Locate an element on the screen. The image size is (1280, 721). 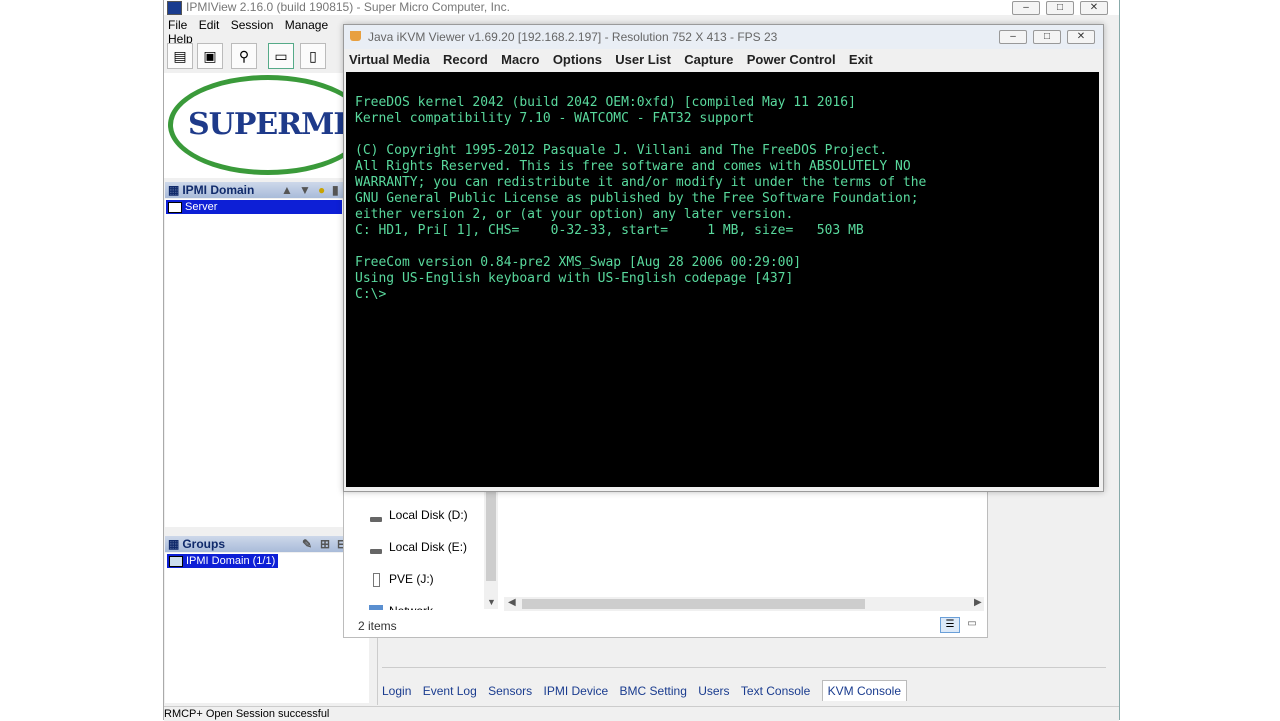
groups-tree: IPMI Domain (1/1) is located at coordinates (267, 628).